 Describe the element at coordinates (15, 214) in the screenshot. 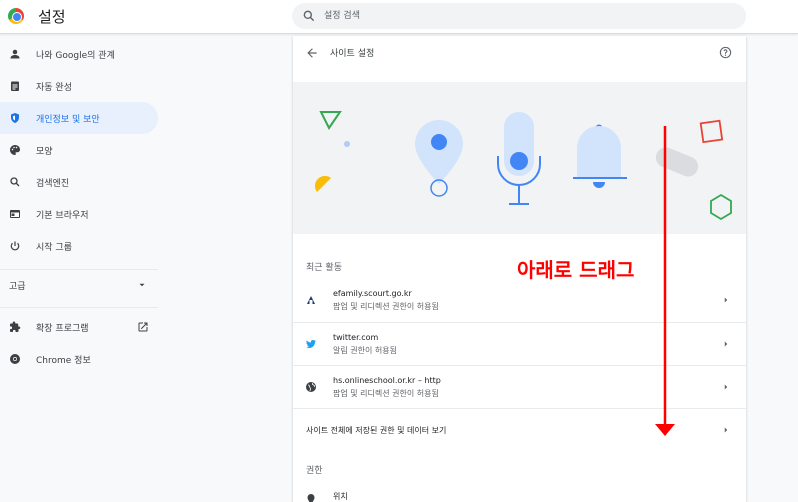

I see `browser-icon` at that location.